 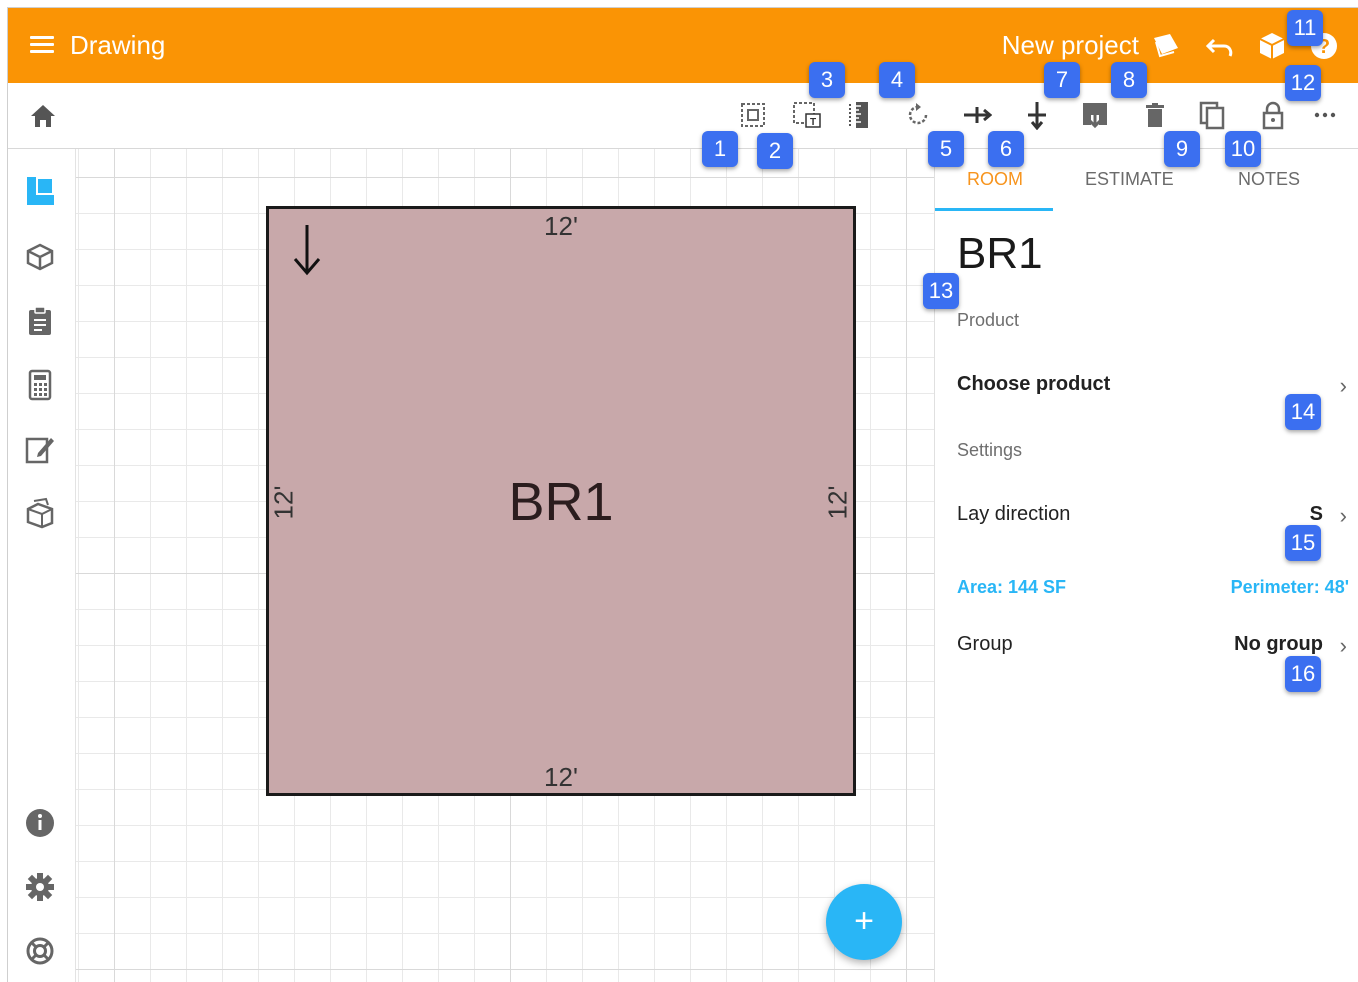 I want to click on annotation-badge: 12, so click(x=1303, y=83).